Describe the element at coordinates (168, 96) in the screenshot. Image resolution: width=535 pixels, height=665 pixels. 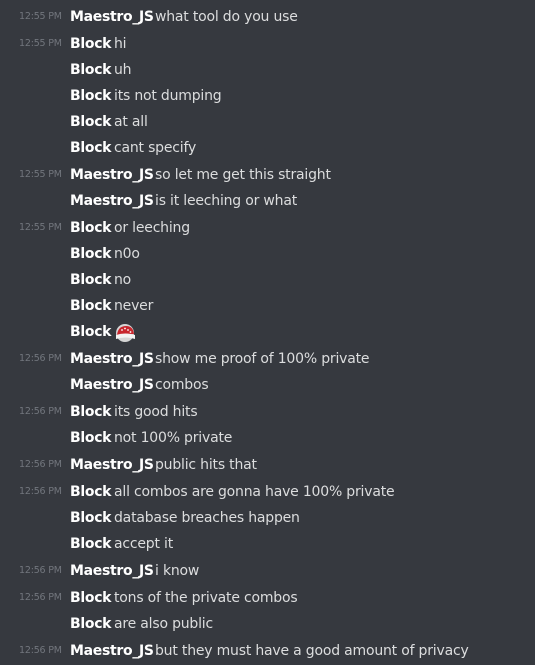
I see `message-text: its not dumping` at that location.